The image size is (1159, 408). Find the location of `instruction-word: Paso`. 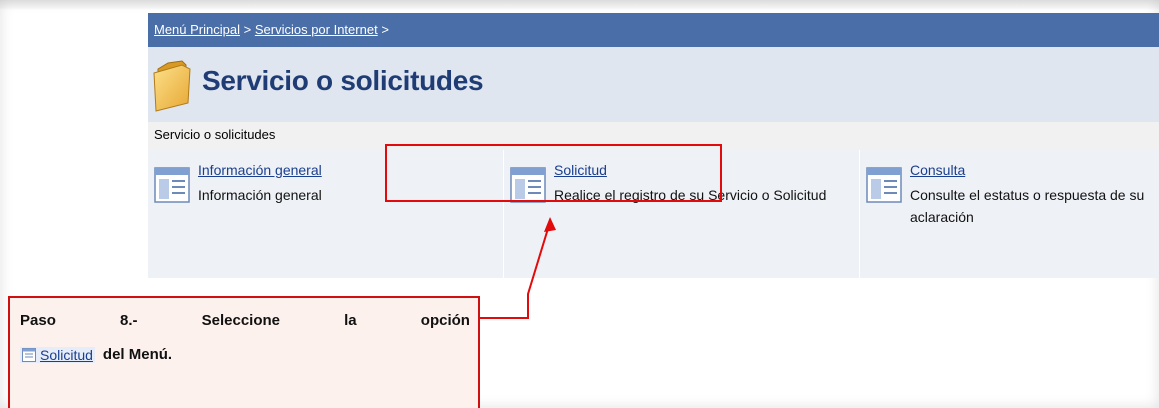

instruction-word: Paso is located at coordinates (38, 320).